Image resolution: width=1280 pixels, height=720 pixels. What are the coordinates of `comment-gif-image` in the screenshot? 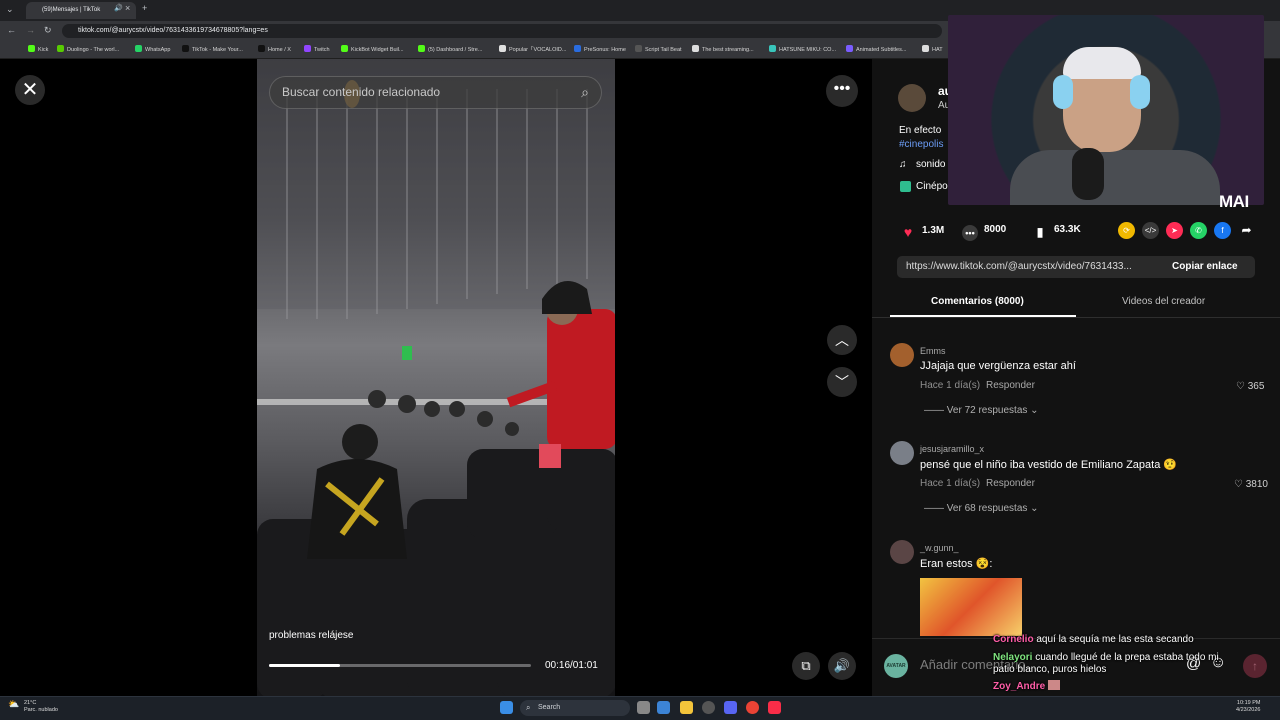 It's located at (971, 607).